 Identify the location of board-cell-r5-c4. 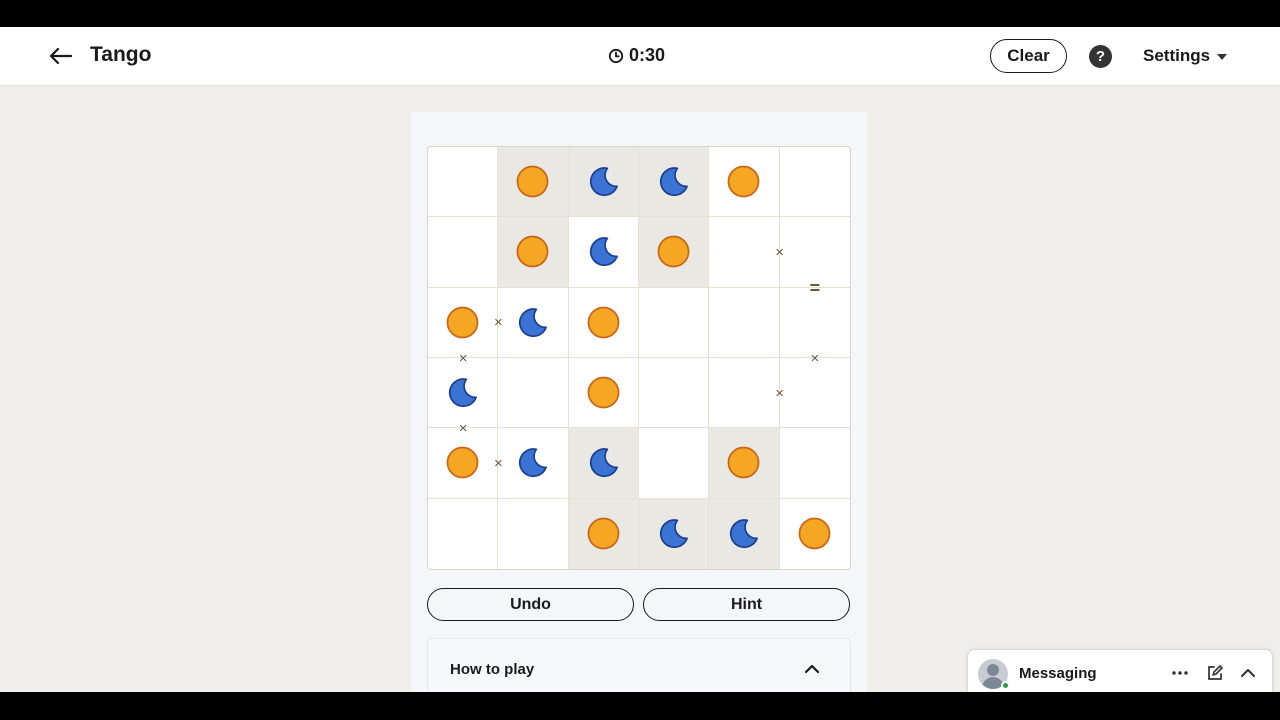
(674, 463).